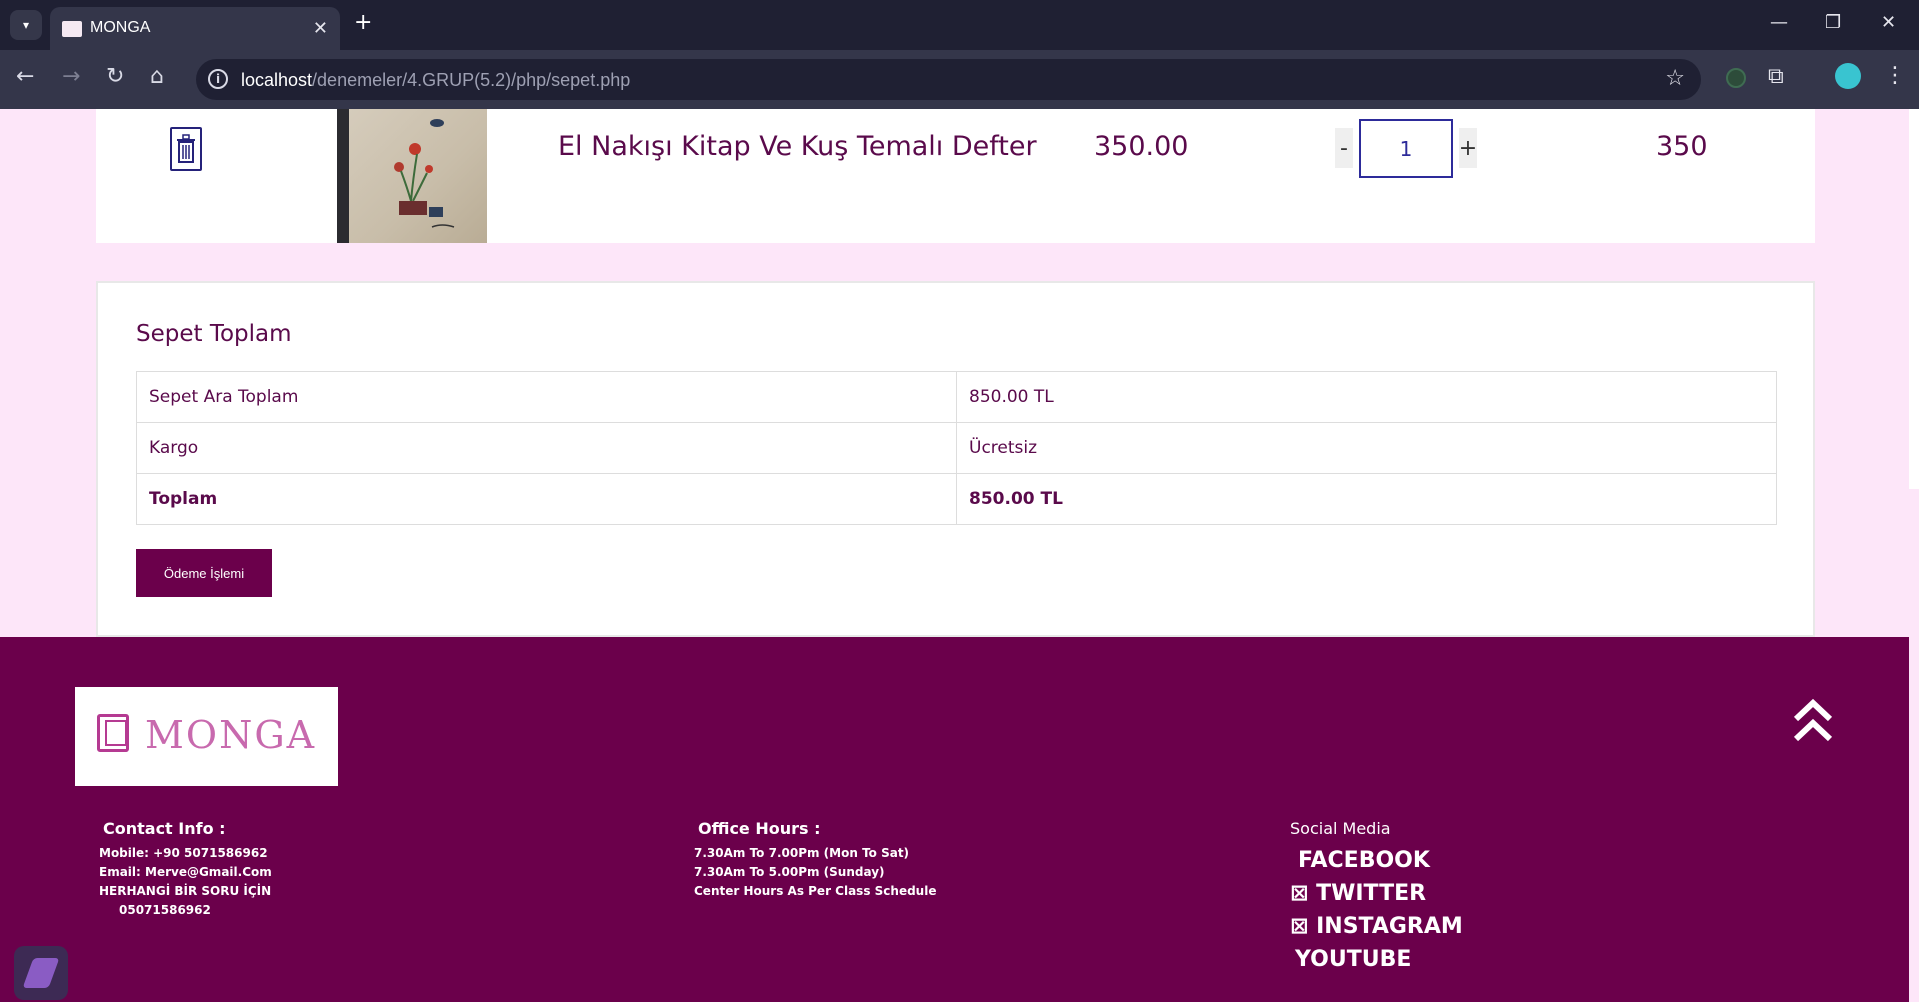  I want to click on floating-app-icon, so click(41, 973).